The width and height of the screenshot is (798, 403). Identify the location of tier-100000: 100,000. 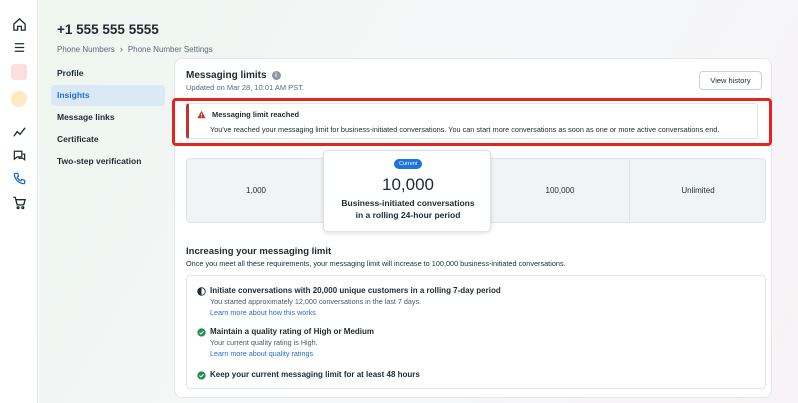
(560, 190).